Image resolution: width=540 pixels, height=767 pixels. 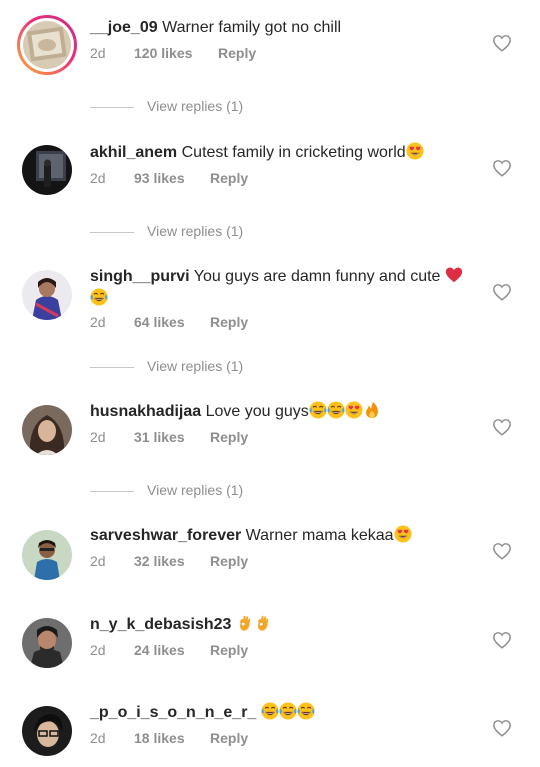 What do you see at coordinates (319, 535) in the screenshot?
I see `comment-body: Warner mama kekaa` at bounding box center [319, 535].